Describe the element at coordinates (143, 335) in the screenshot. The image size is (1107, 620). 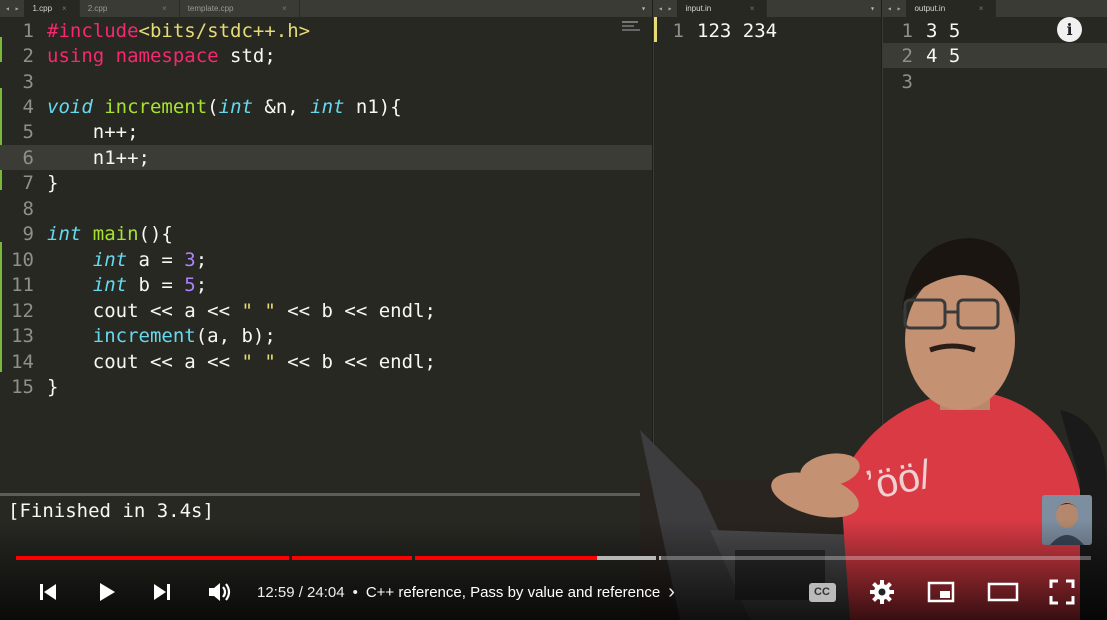
I see `code-line: 13 increment(a, b);` at that location.